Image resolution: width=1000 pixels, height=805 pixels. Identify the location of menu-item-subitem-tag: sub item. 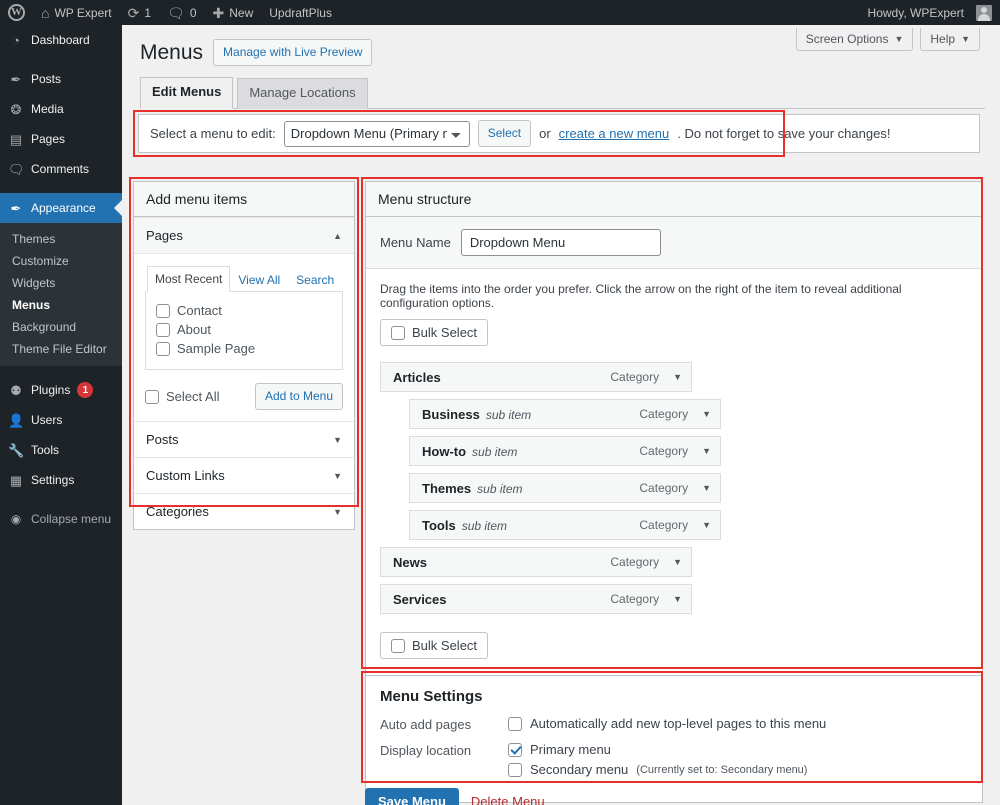
(500, 488).